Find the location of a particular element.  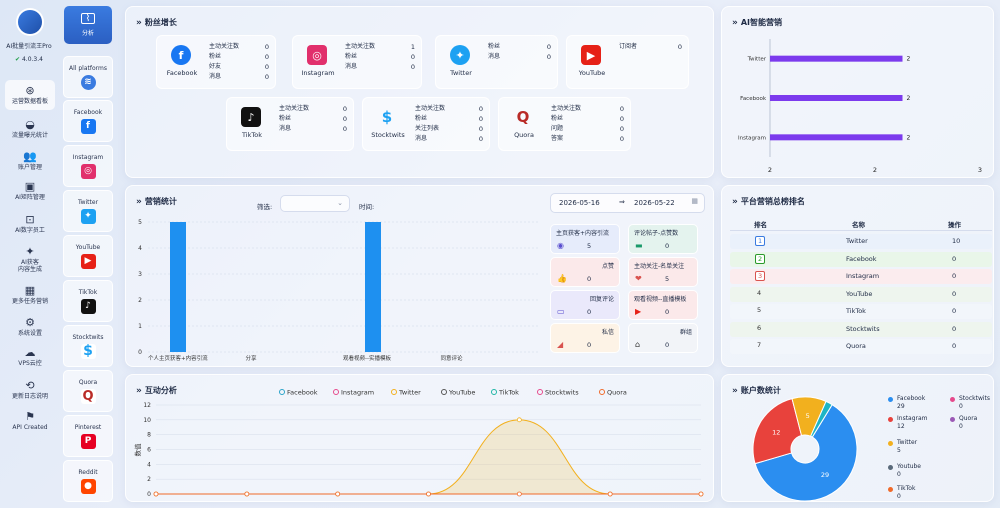

legend-label: Stocktwits is located at coordinates (562, 393).